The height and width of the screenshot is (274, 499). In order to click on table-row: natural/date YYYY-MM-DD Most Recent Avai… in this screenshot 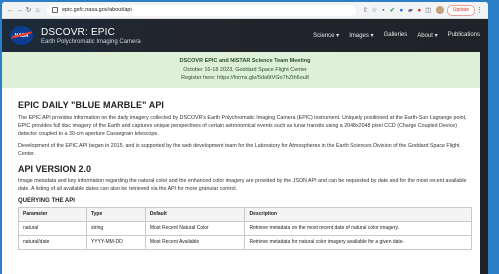, I will do `click(245, 242)`.